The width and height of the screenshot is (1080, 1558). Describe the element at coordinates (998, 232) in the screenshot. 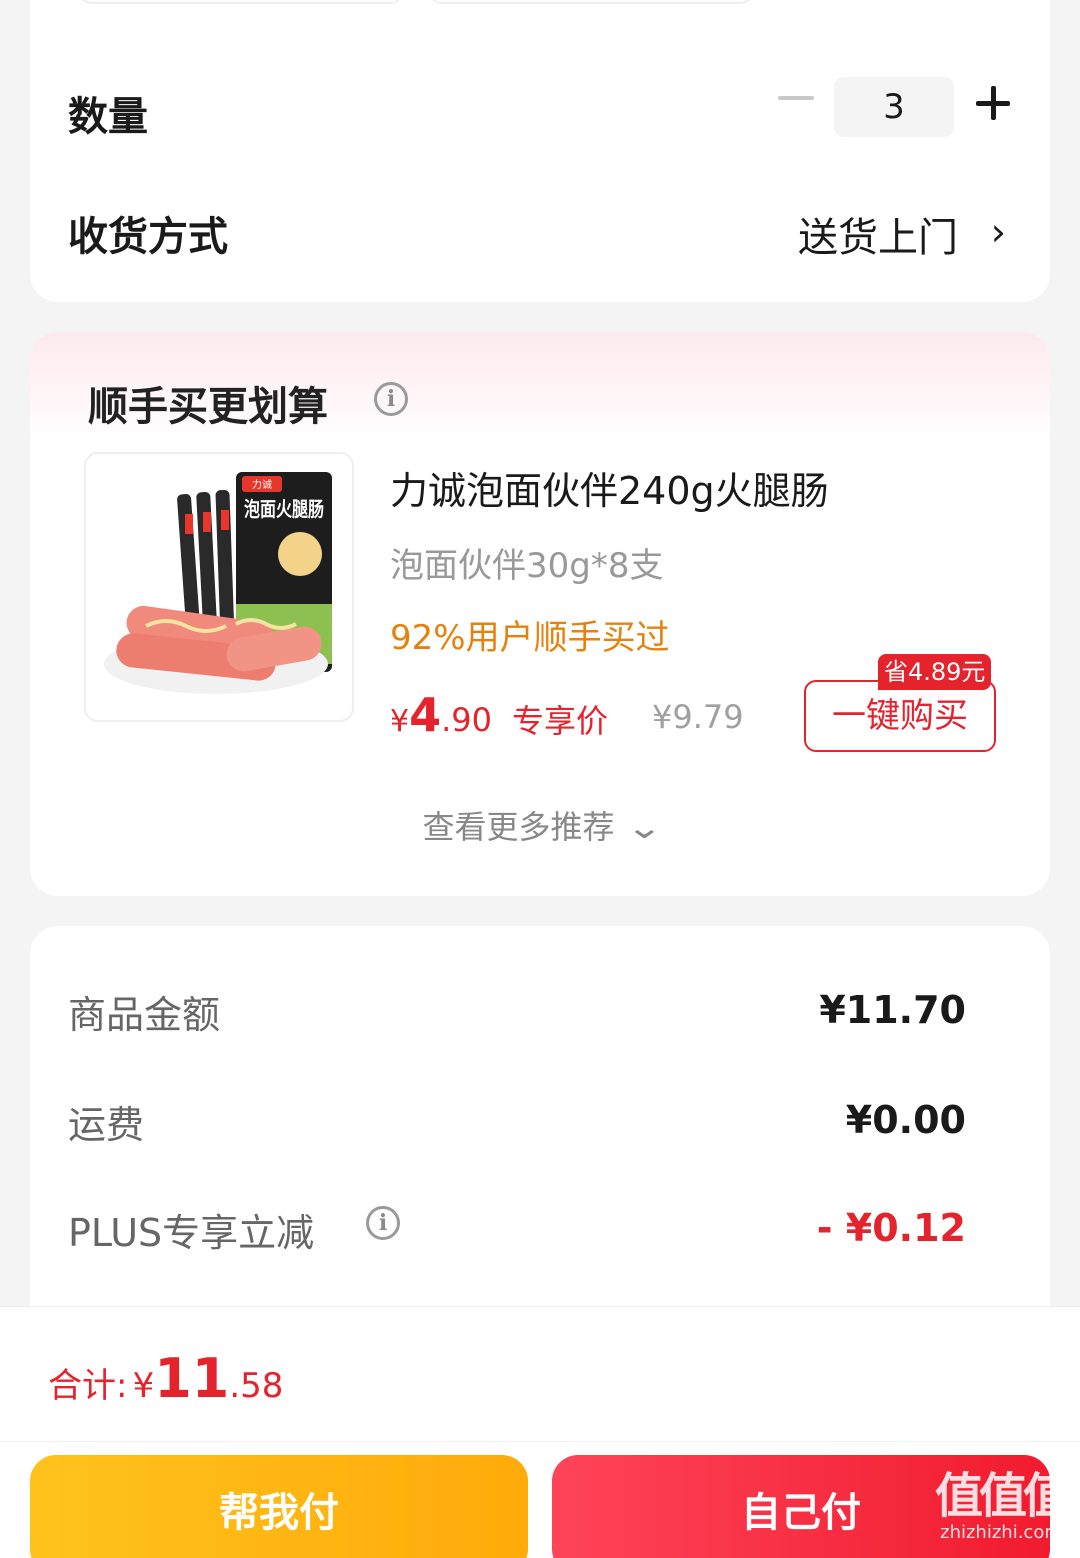

I see `chevron-right-icon: ›` at that location.